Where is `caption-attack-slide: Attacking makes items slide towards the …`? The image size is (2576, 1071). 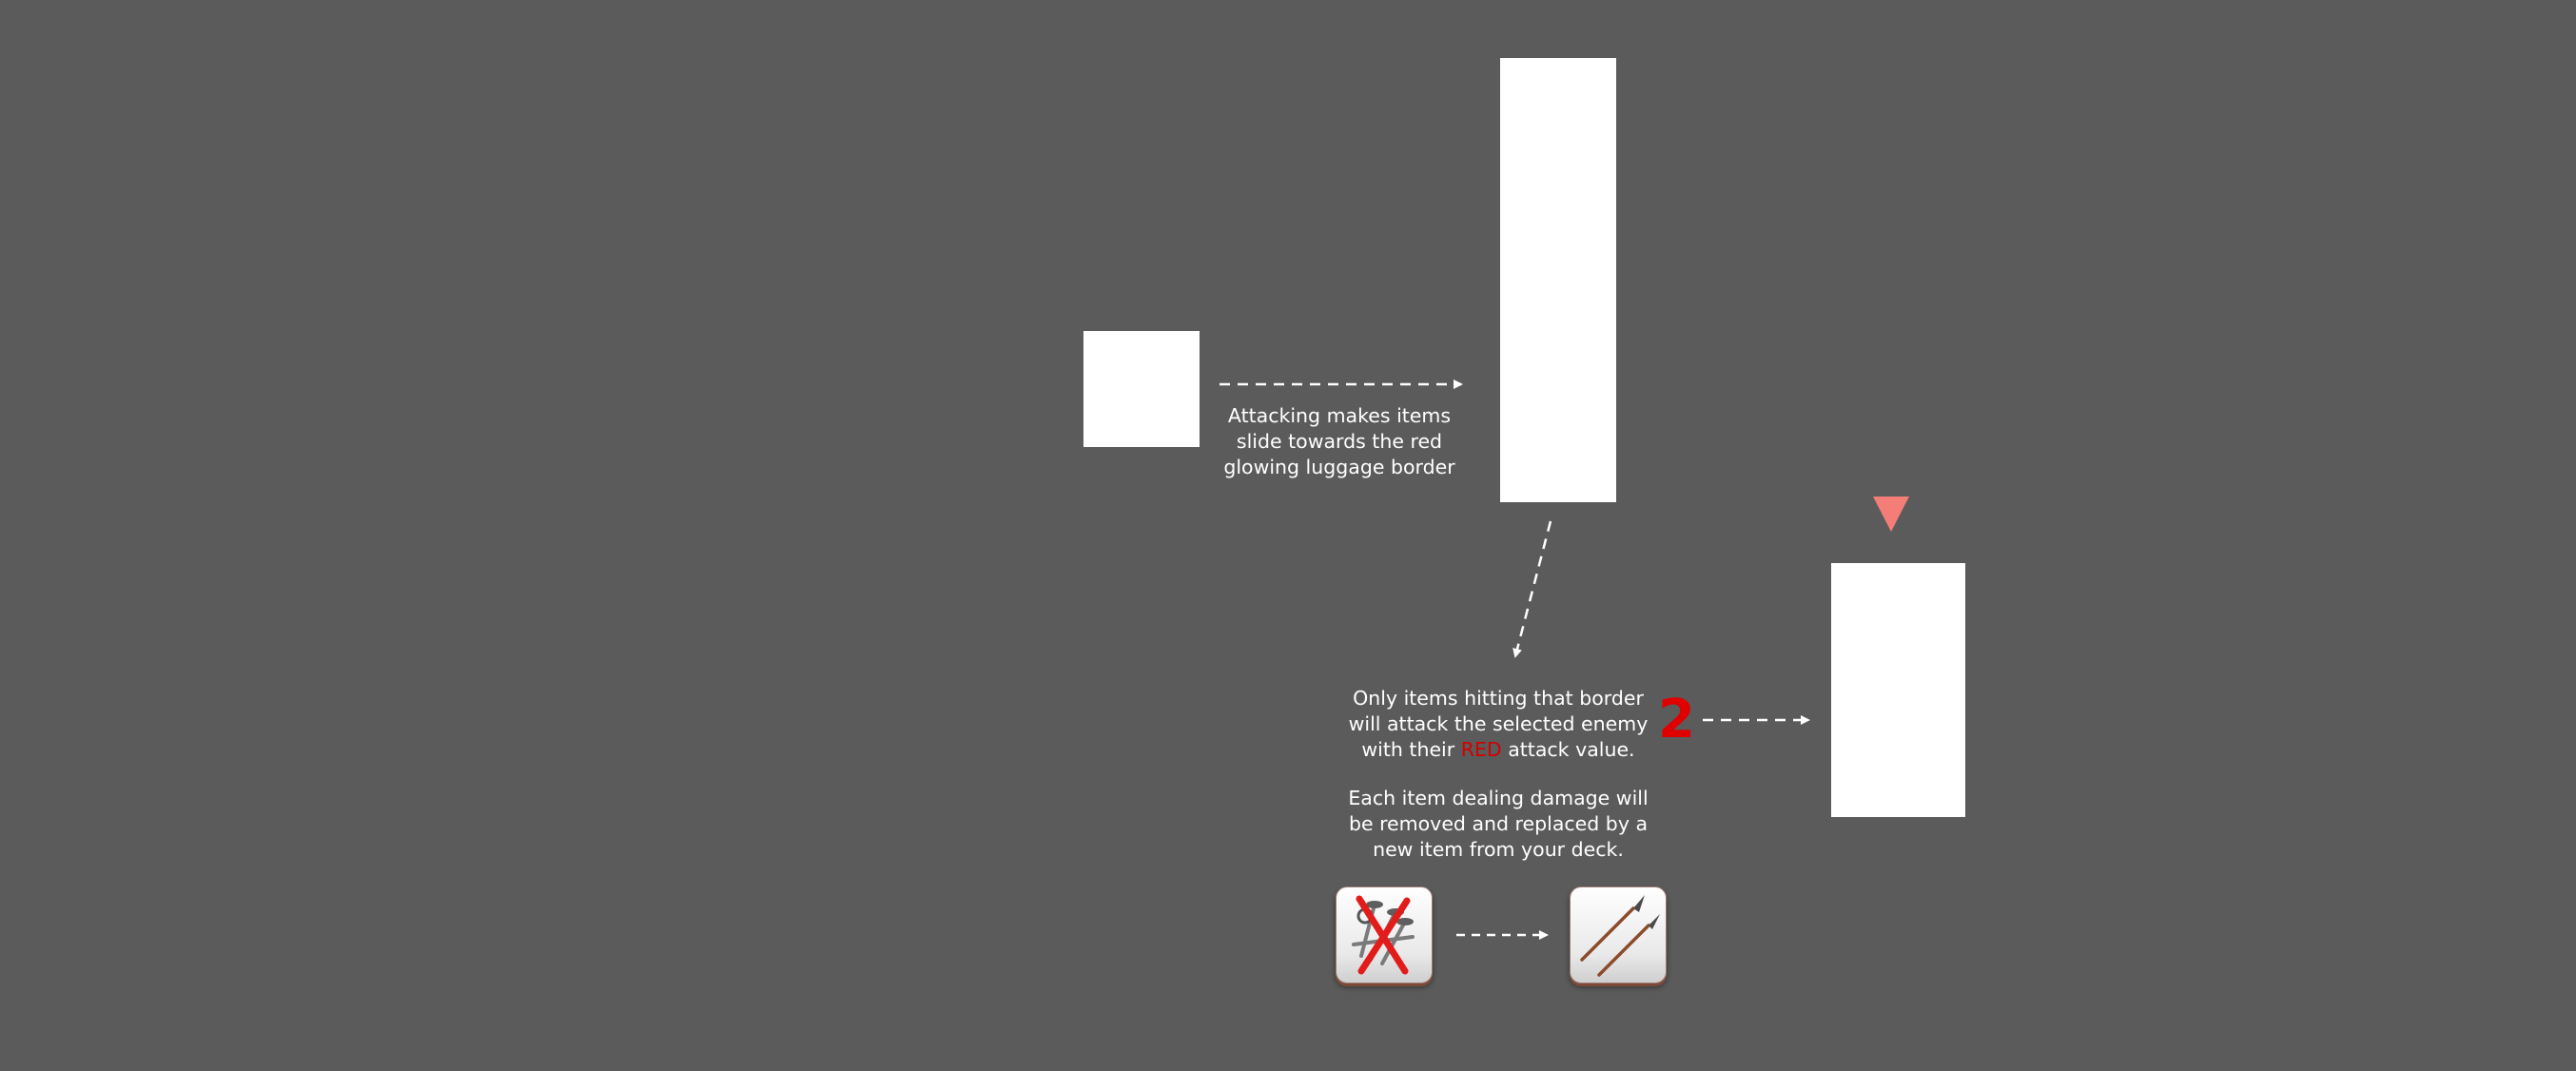 caption-attack-slide: Attacking makes items slide towards the … is located at coordinates (1339, 441).